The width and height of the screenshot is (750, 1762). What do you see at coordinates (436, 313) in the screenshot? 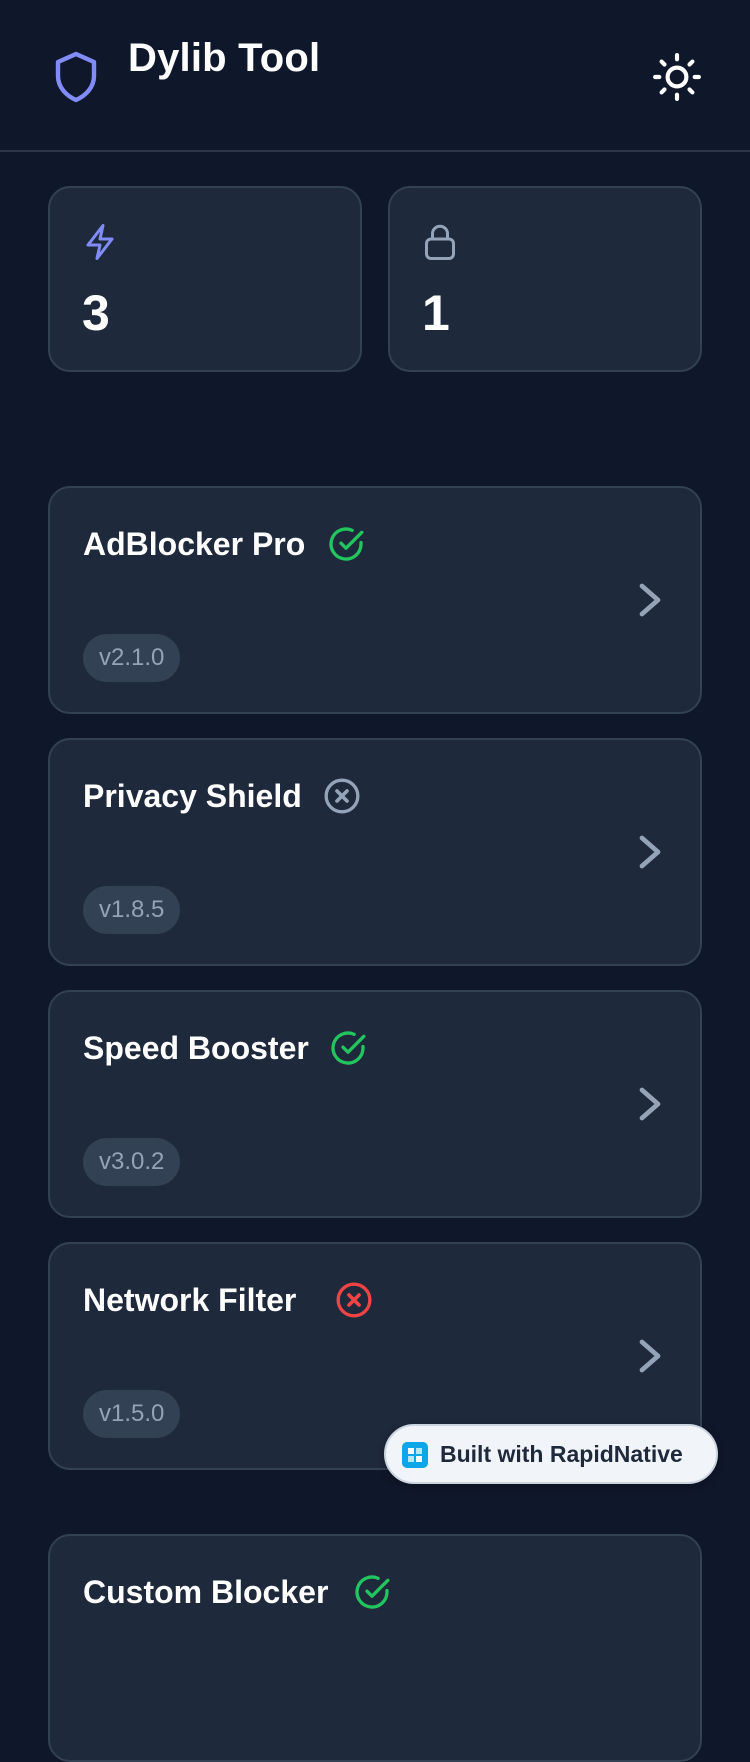
I see `stat-value-locked: 1` at bounding box center [436, 313].